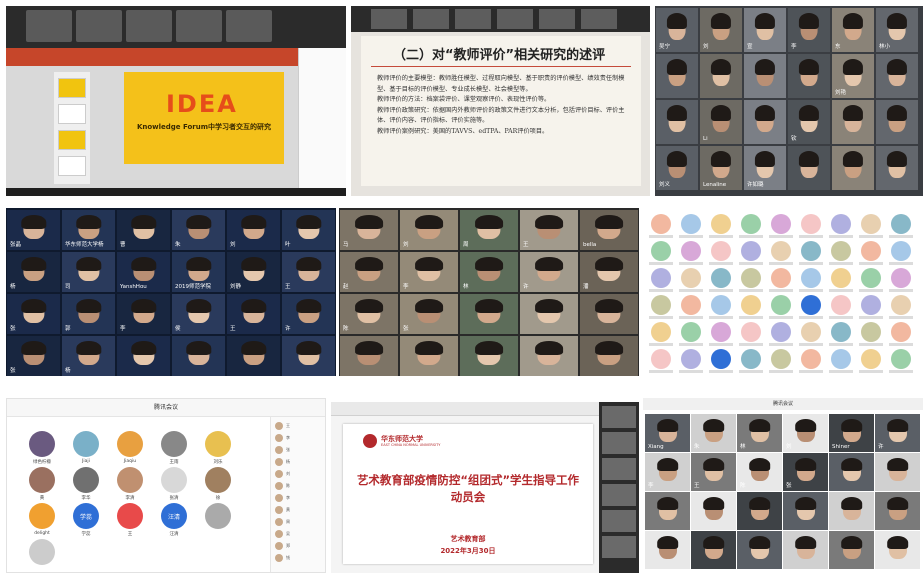 Image resolution: width=923 pixels, height=573 pixels. What do you see at coordinates (489, 230) in the screenshot?
I see `video-tile: 周` at bounding box center [489, 230].